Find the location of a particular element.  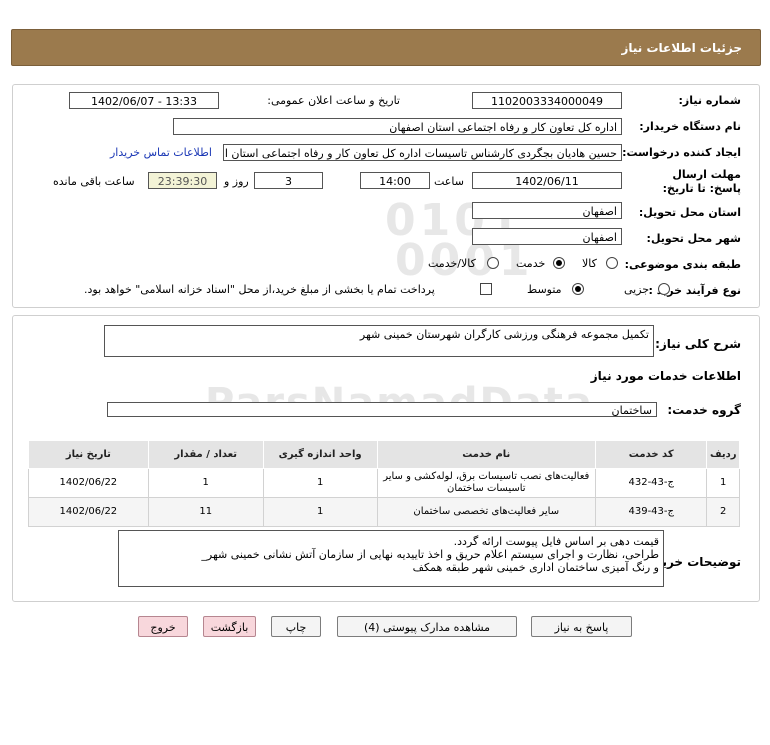

deadline-time-field: 14:00 is located at coordinates (395, 180).